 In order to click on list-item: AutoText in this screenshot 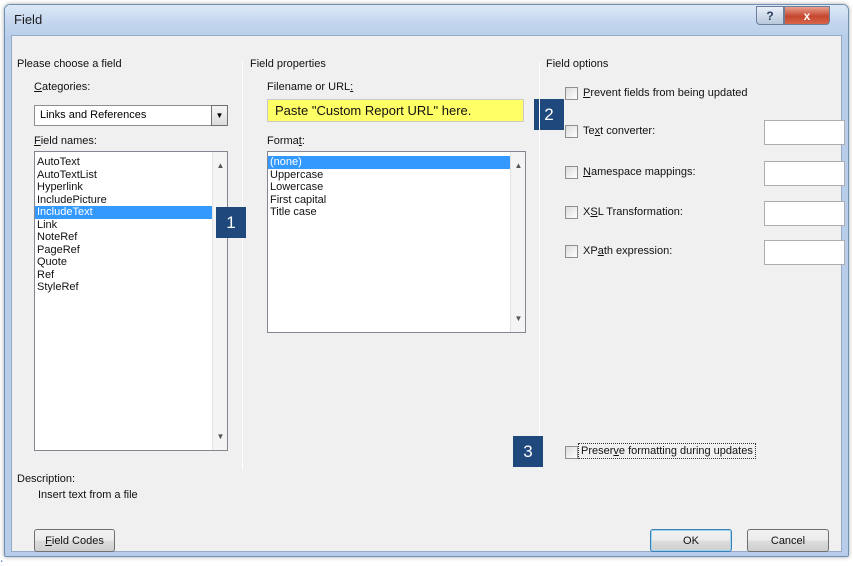, I will do `click(131, 162)`.